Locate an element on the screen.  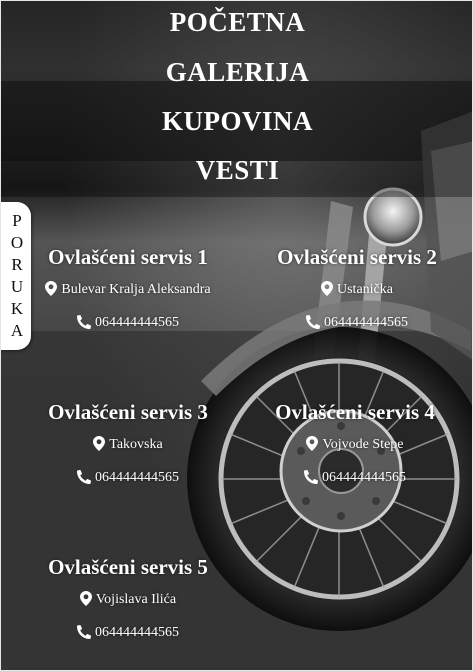
service-address-row: Bulevar Kralja Aleksandra is located at coordinates (128, 290).